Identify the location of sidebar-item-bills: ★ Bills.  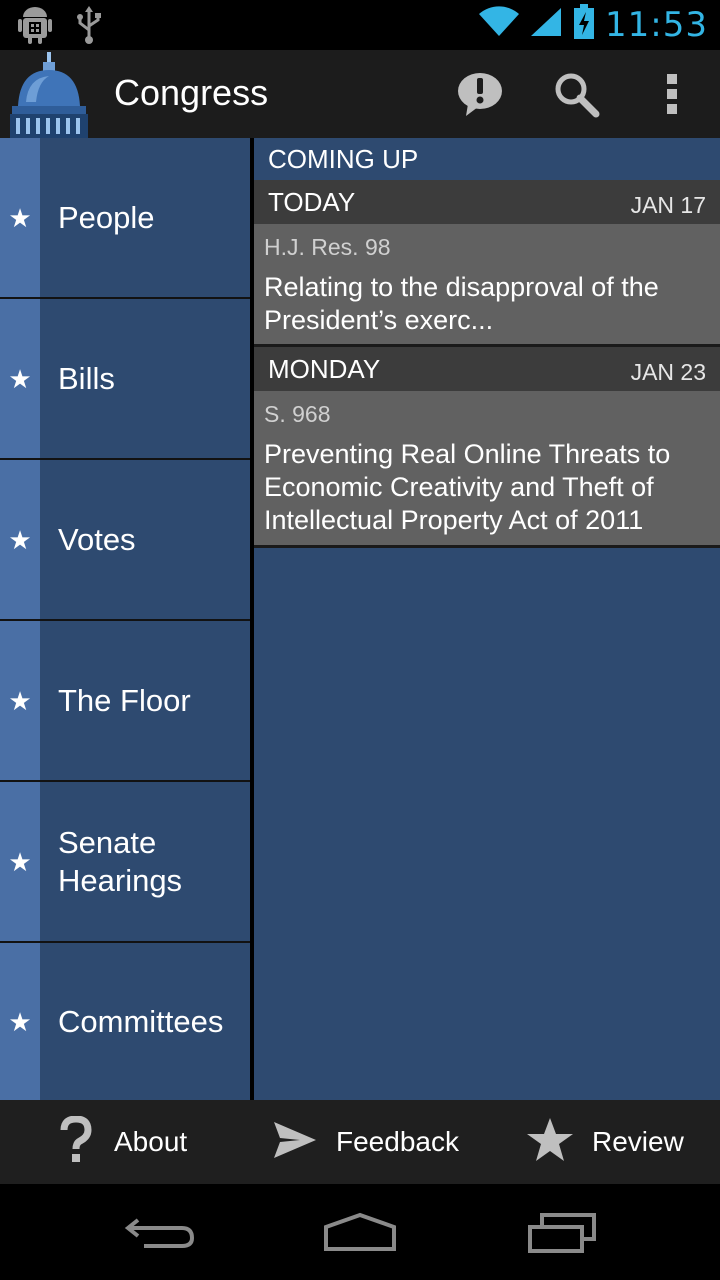
(125, 378).